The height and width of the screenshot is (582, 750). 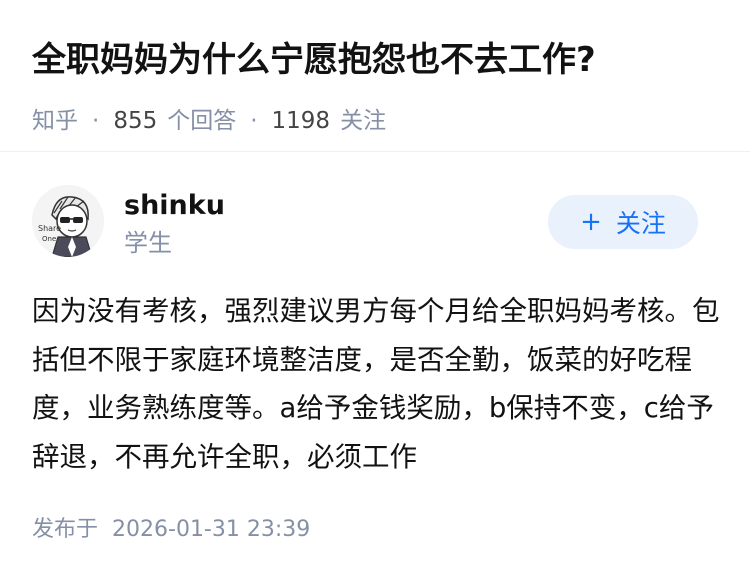 I want to click on plus-icon: +, so click(x=591, y=222).